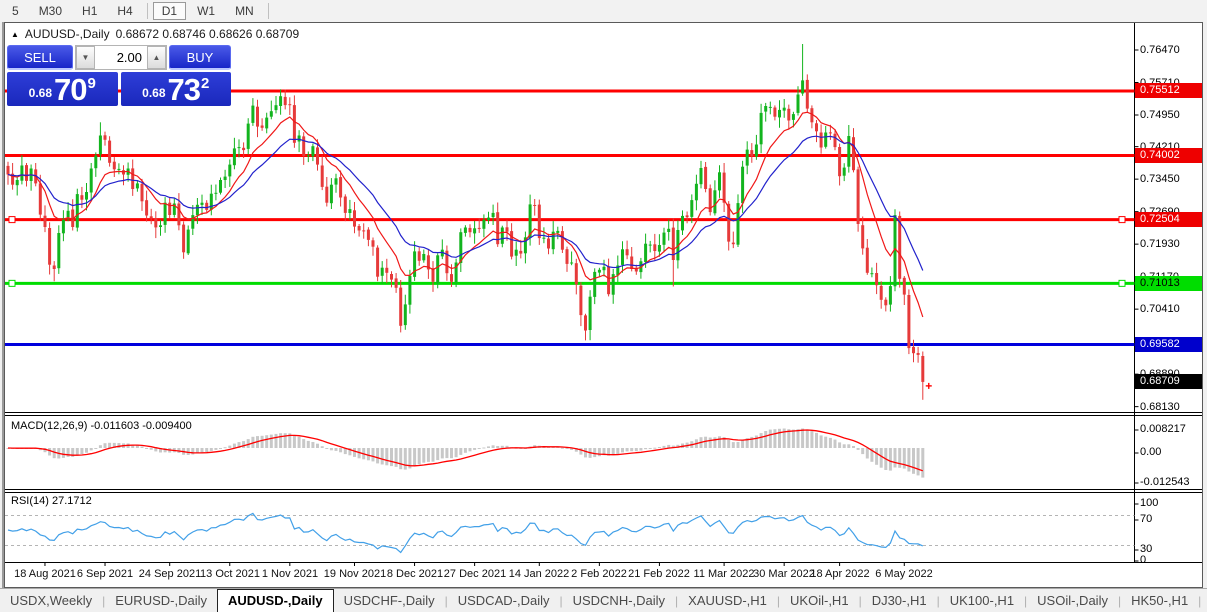 This screenshot has height=612, width=1207. Describe the element at coordinates (727, 601) in the screenshot. I see `tab-xauusd-h1: XAUUSD-,H1` at that location.